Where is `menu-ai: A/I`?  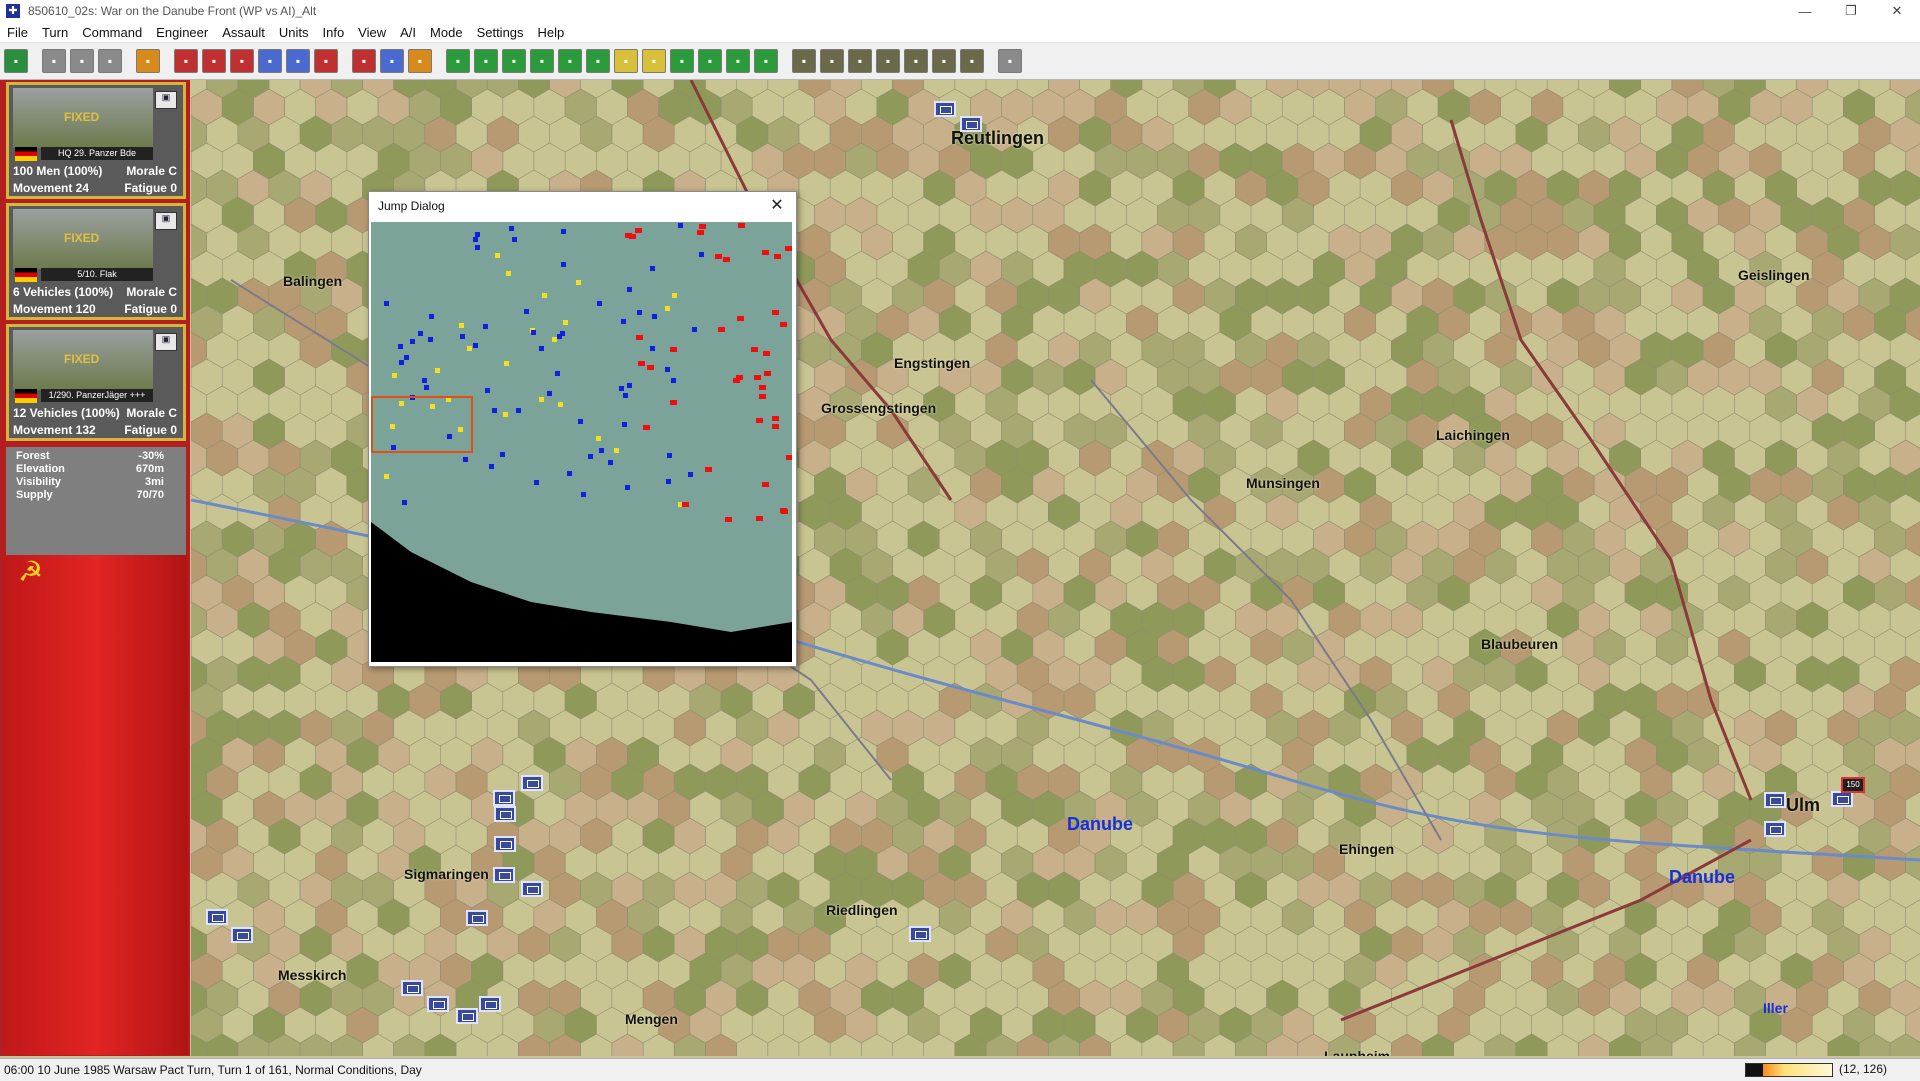 menu-ai: A/I is located at coordinates (408, 32).